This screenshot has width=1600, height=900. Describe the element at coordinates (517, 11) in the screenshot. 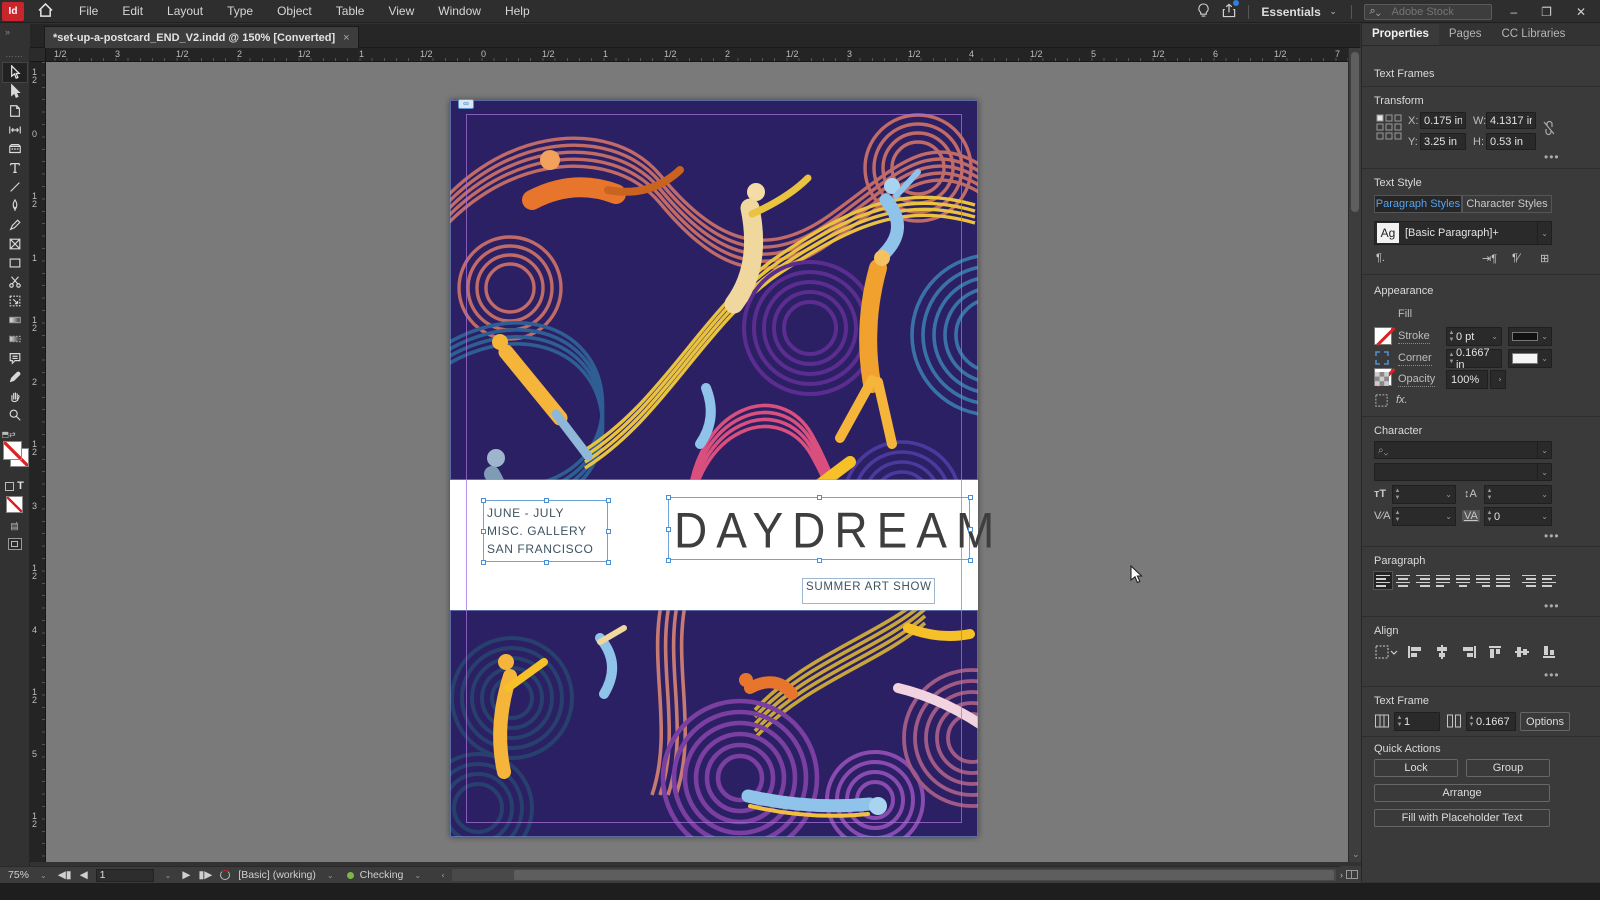

I see `menu-help: Help` at that location.